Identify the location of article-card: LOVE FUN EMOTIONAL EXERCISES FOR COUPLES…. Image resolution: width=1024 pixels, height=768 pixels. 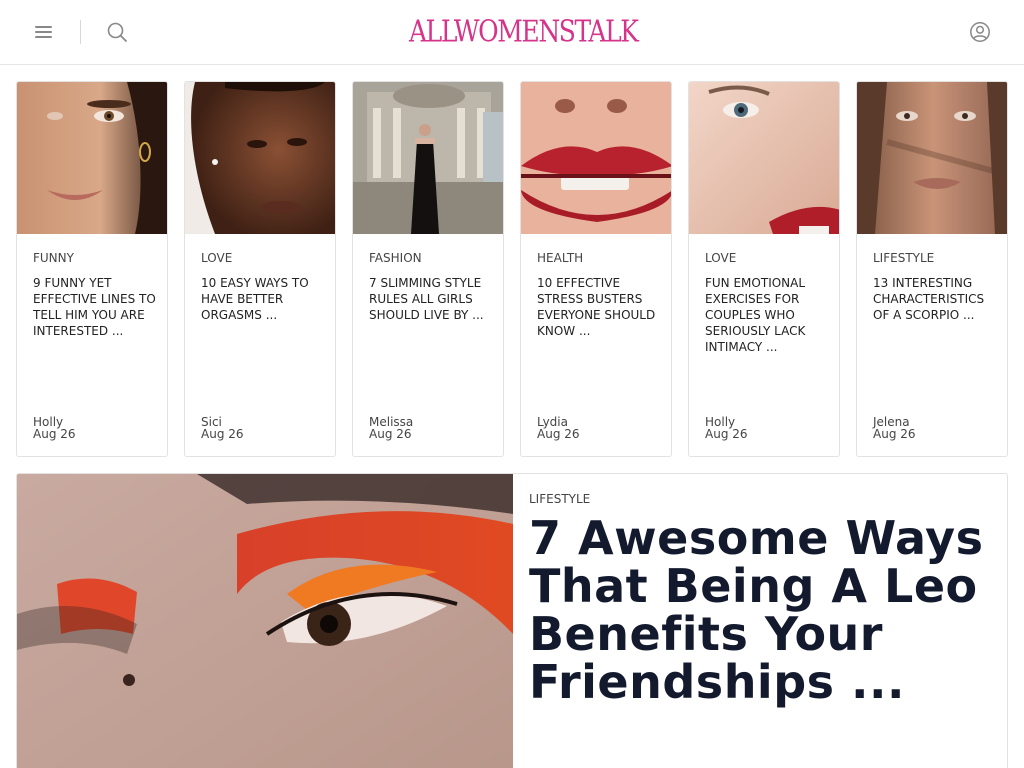
(764, 269).